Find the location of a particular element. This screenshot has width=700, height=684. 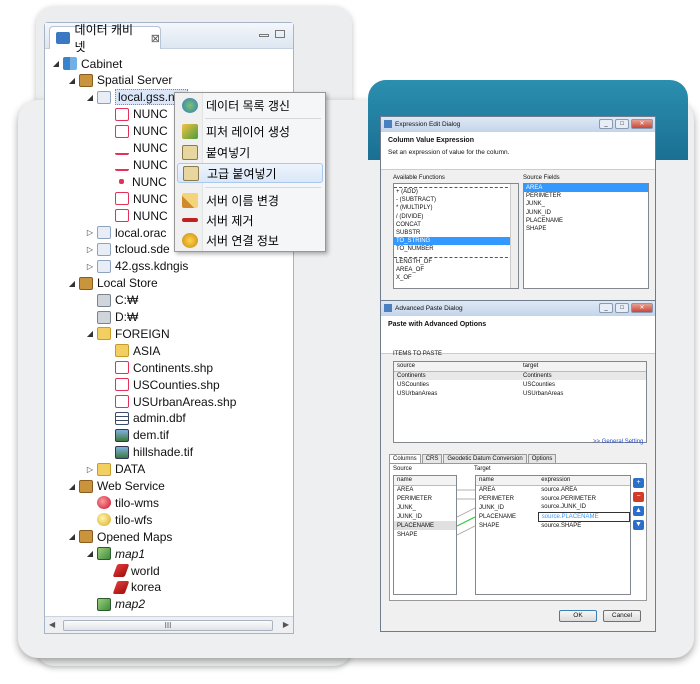

tree-node: dem.tif is located at coordinates (136, 435).